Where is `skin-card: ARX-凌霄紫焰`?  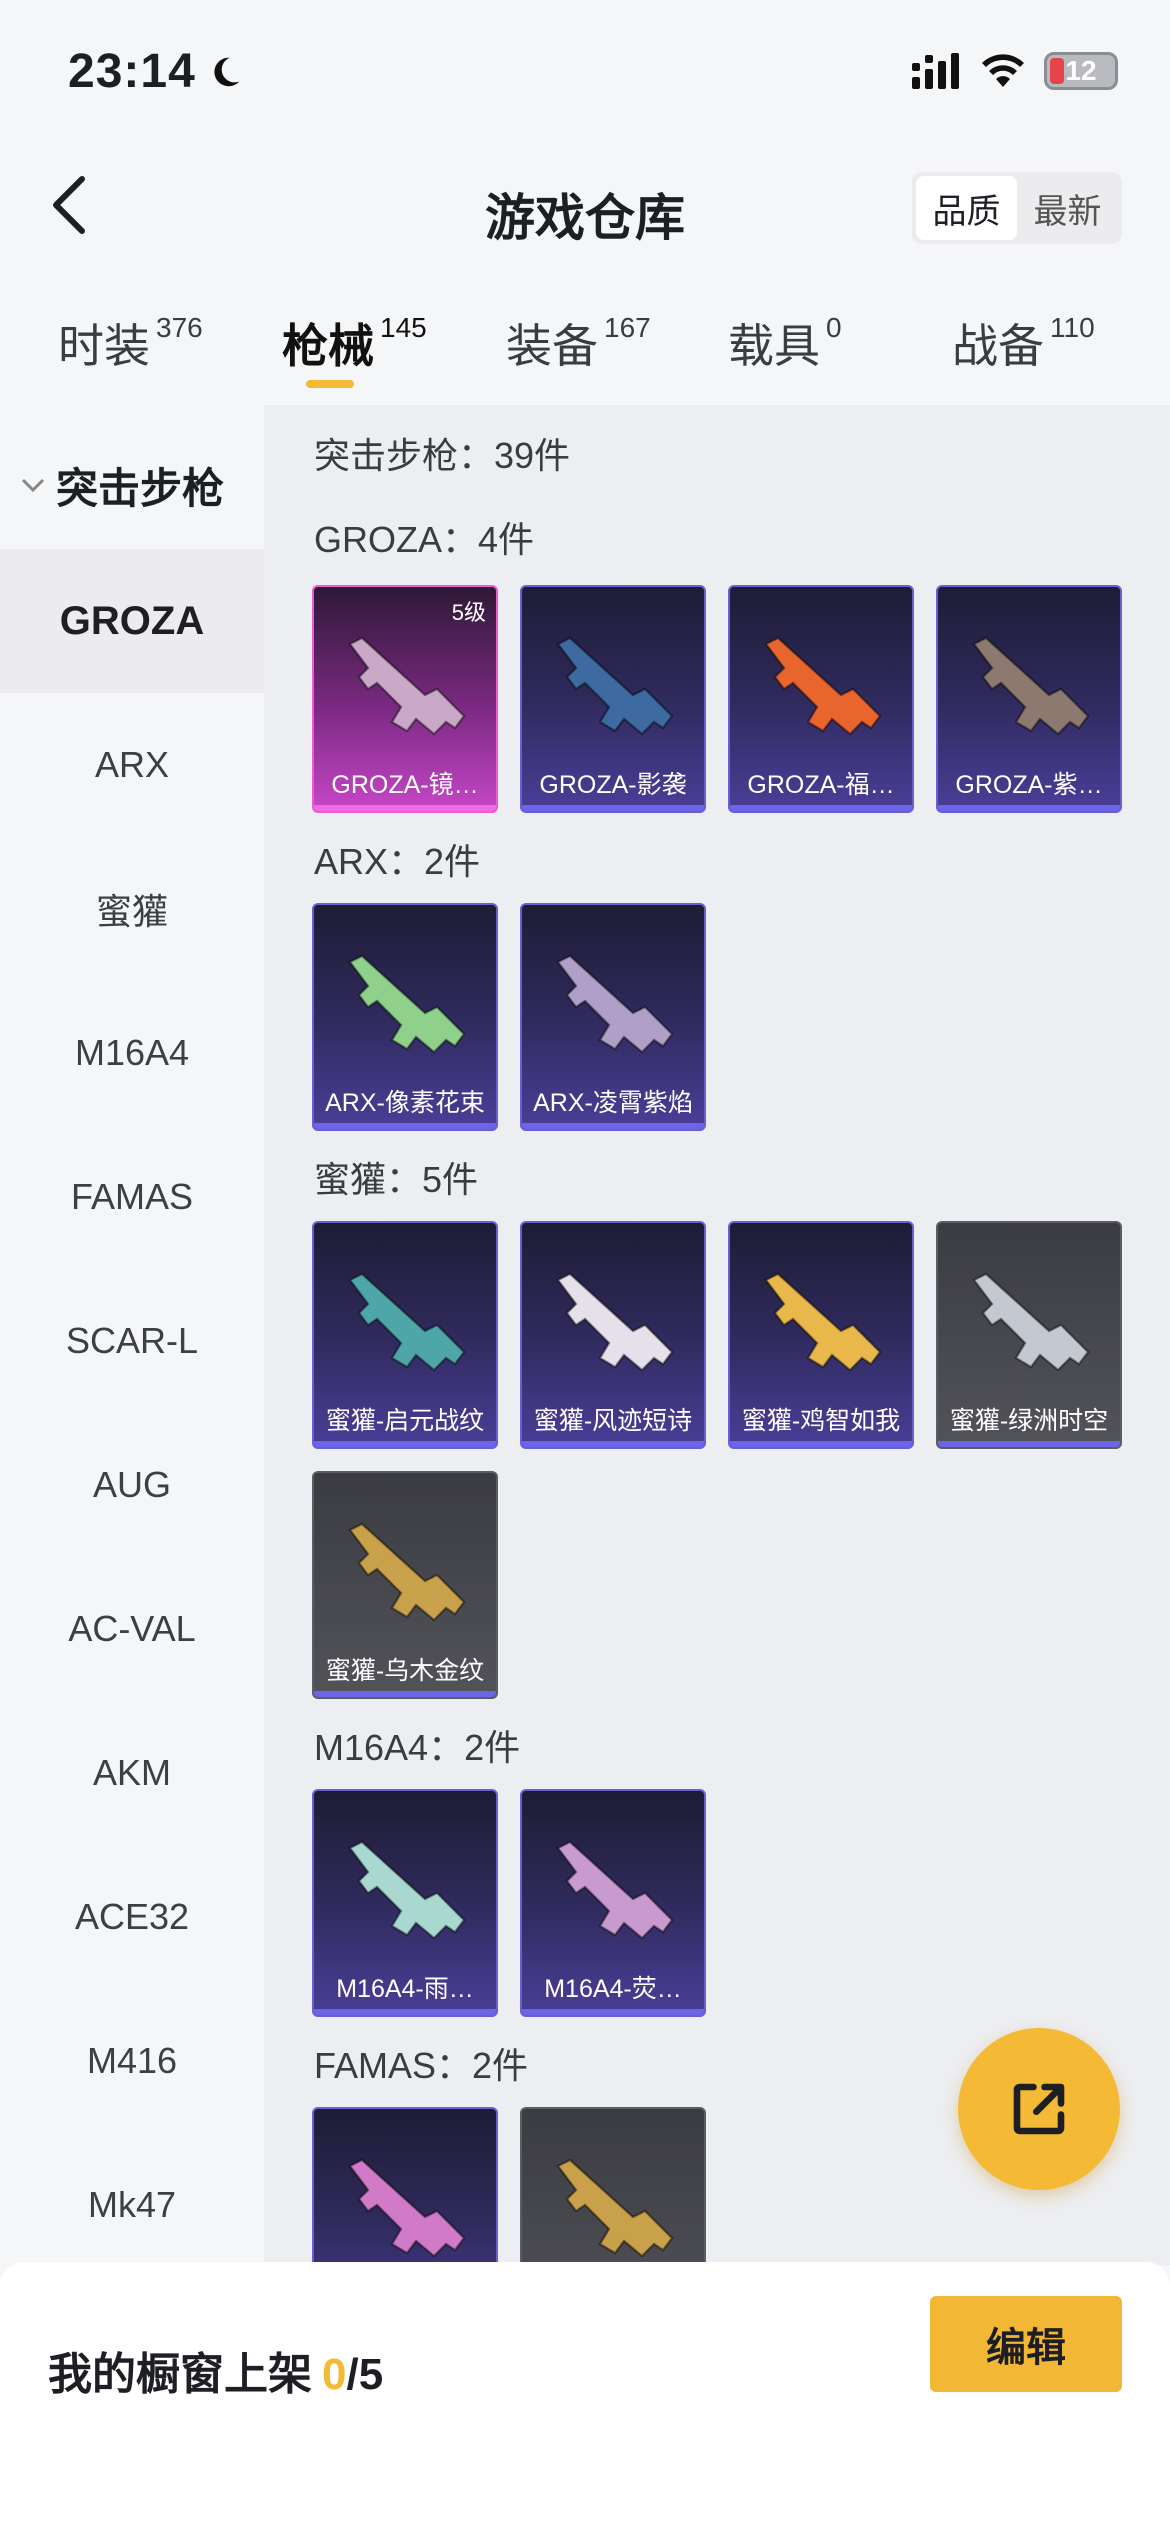 skin-card: ARX-凌霄紫焰 is located at coordinates (613, 1017).